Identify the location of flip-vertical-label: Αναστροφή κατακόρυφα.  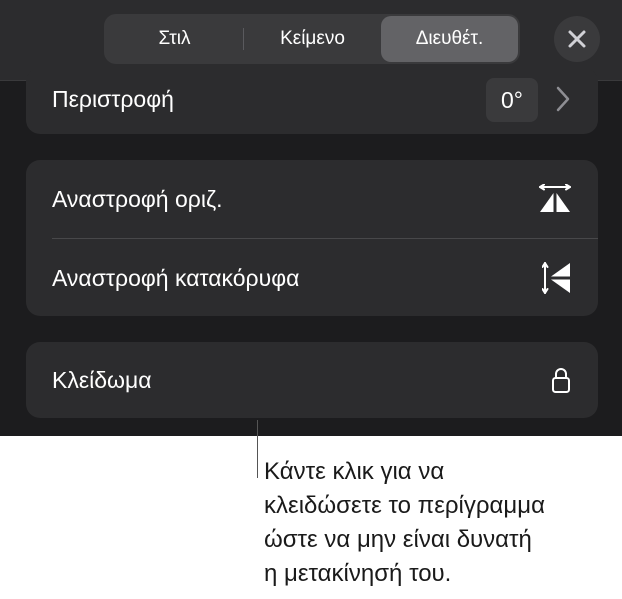
(176, 277).